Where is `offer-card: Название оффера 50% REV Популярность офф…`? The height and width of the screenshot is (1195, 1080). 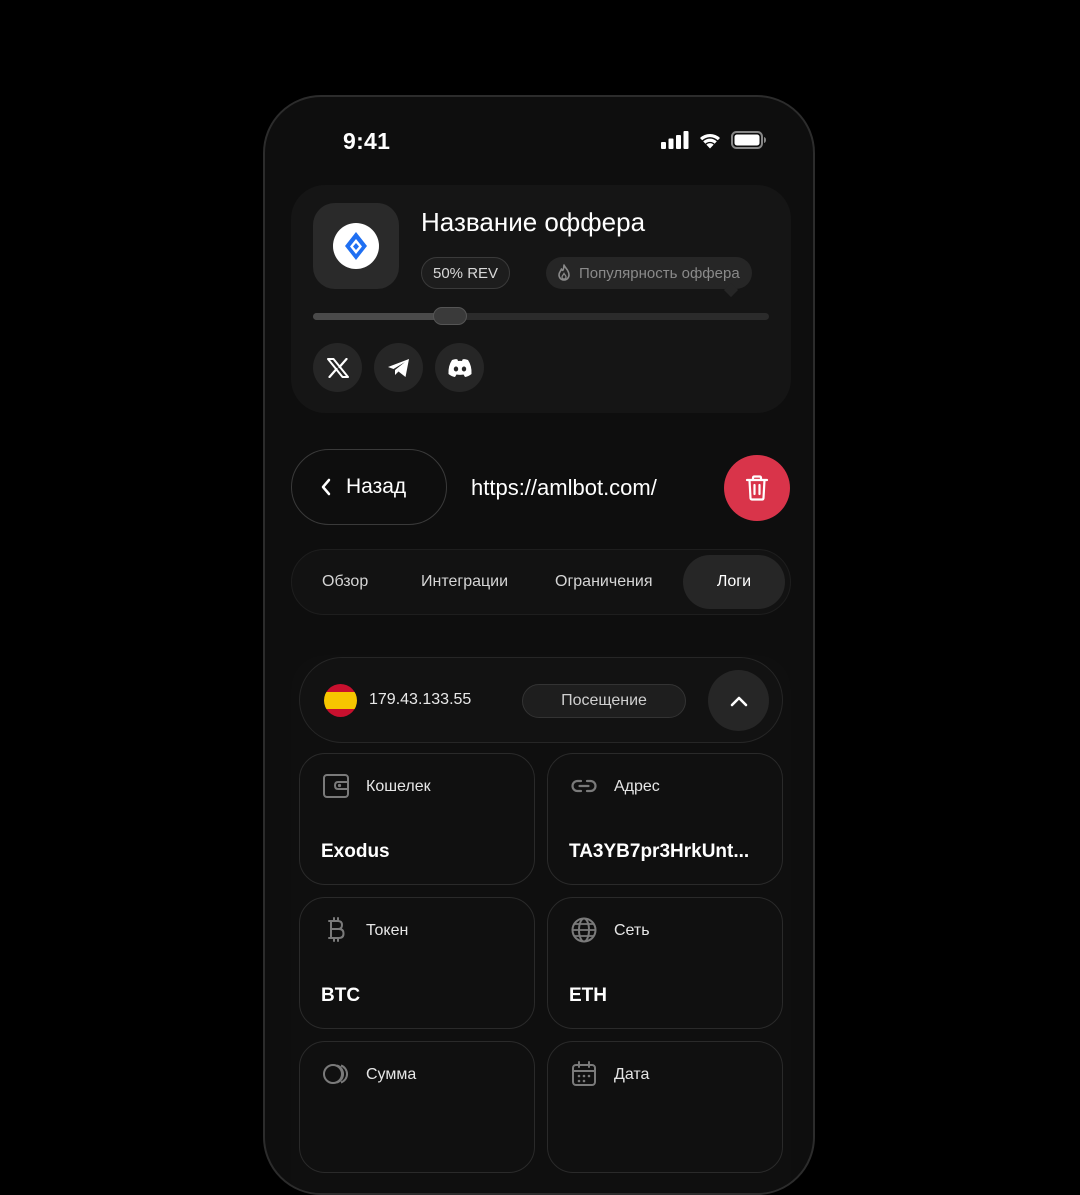
offer-card: Название оффера 50% REV Популярность офф… is located at coordinates (541, 299).